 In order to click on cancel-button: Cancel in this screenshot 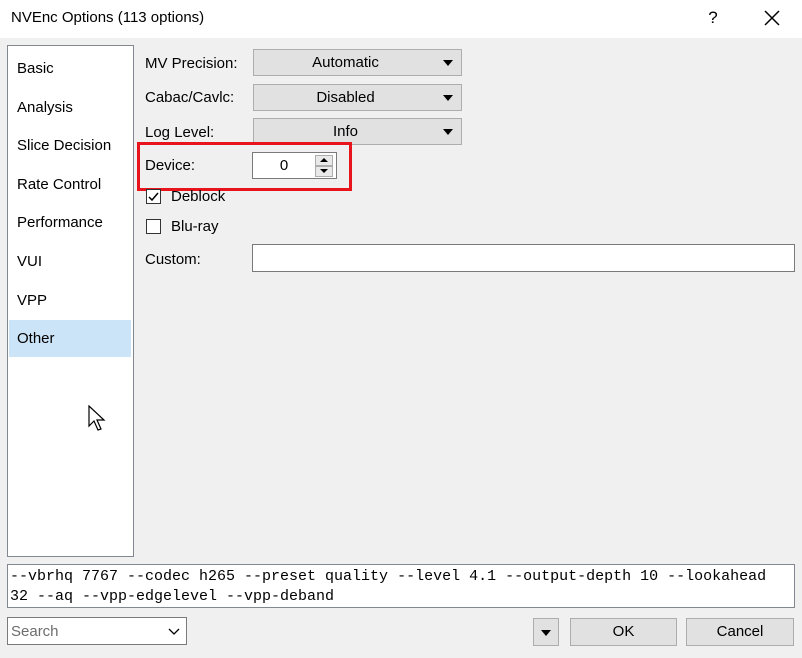, I will do `click(740, 632)`.